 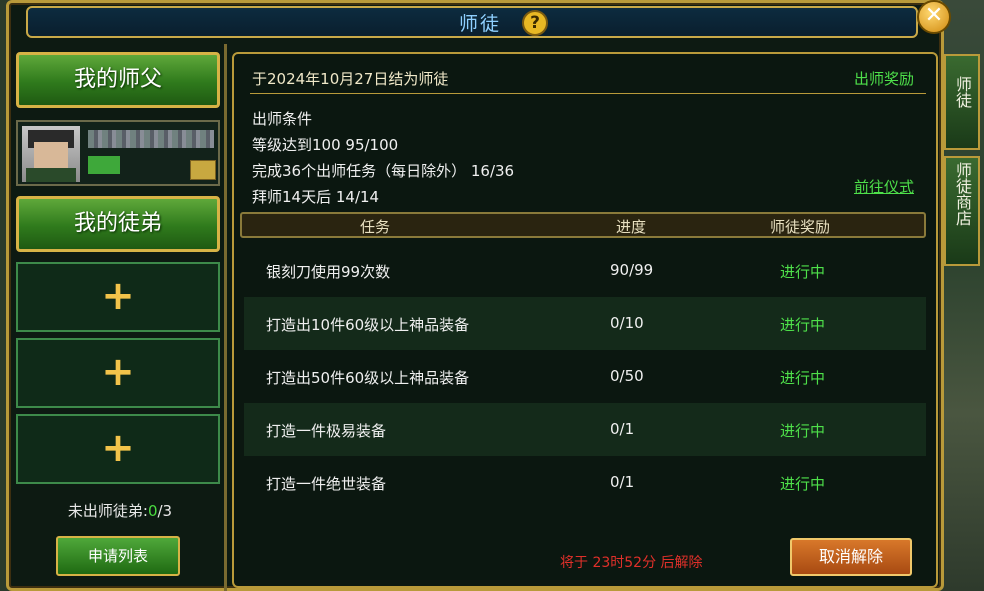 I want to click on go-ceremony-link: 前往仪式, so click(x=884, y=186).